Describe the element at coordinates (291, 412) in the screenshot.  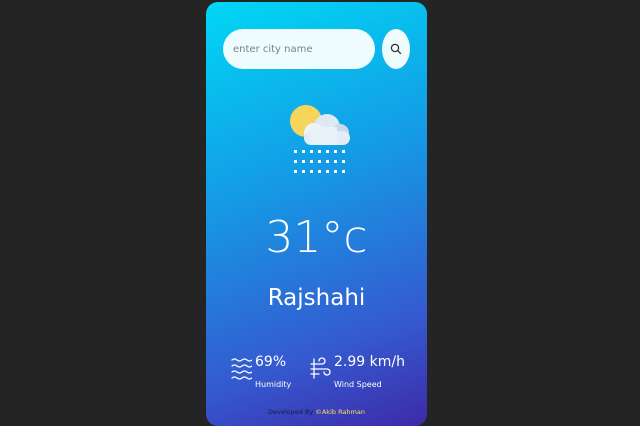
I see `footer-prefix: Developed By` at that location.